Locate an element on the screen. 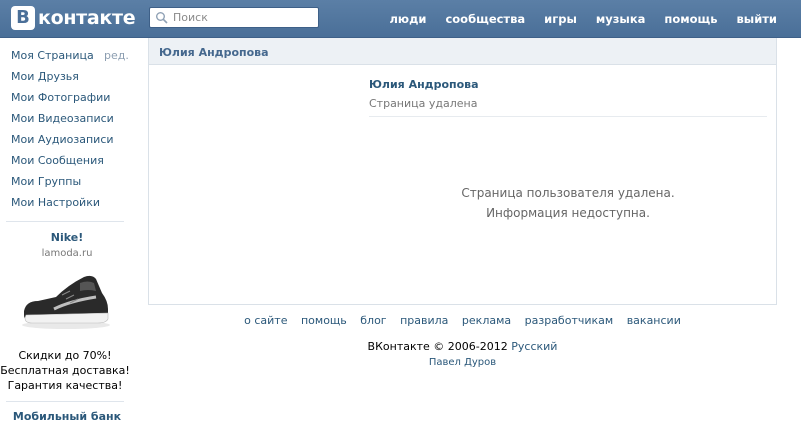  author-link: Павел Дуров is located at coordinates (462, 362).